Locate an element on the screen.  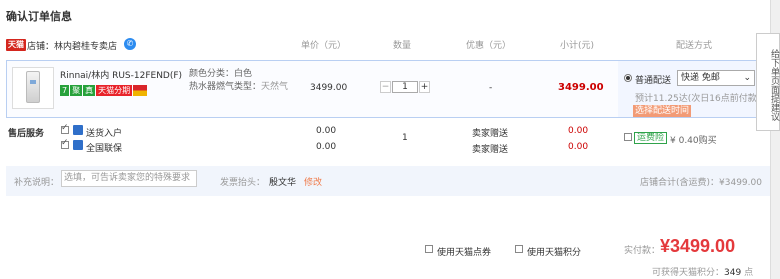
shipping-selected-value: 快递 免邮 is located at coordinates (700, 78).